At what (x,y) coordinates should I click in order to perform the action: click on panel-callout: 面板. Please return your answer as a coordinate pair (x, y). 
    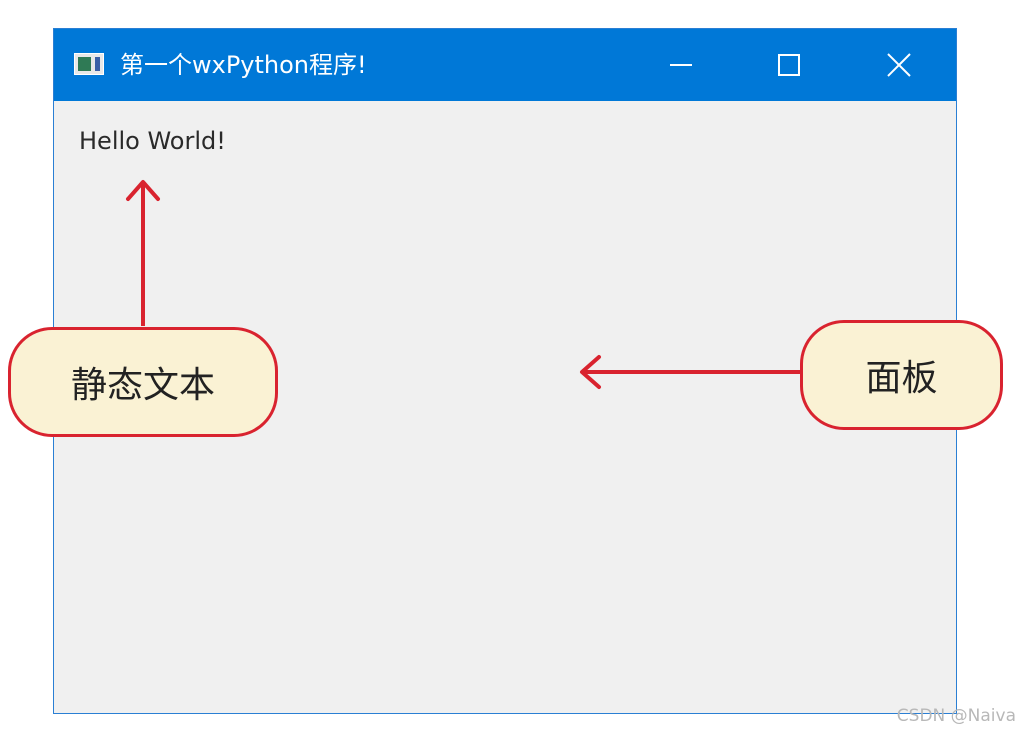
    Looking at the image, I should click on (901, 375).